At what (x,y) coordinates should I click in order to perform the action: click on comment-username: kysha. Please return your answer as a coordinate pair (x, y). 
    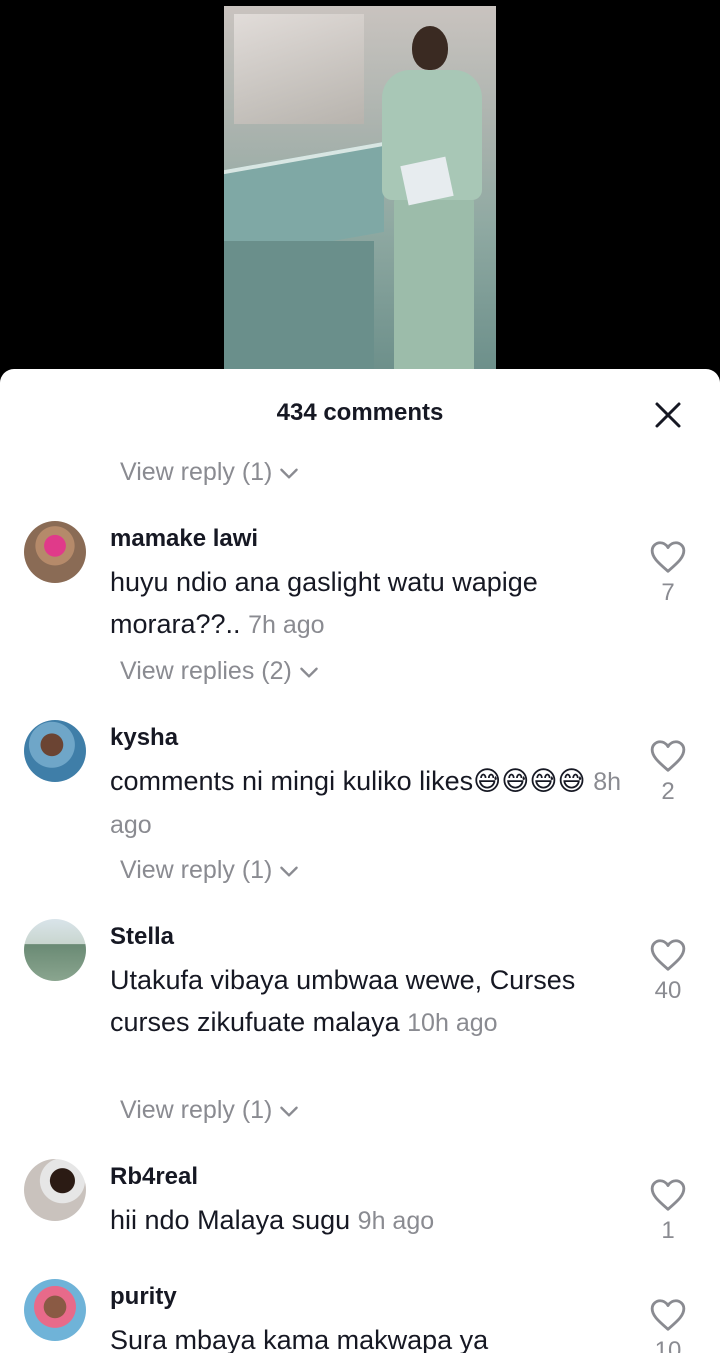
    Looking at the image, I should click on (144, 738).